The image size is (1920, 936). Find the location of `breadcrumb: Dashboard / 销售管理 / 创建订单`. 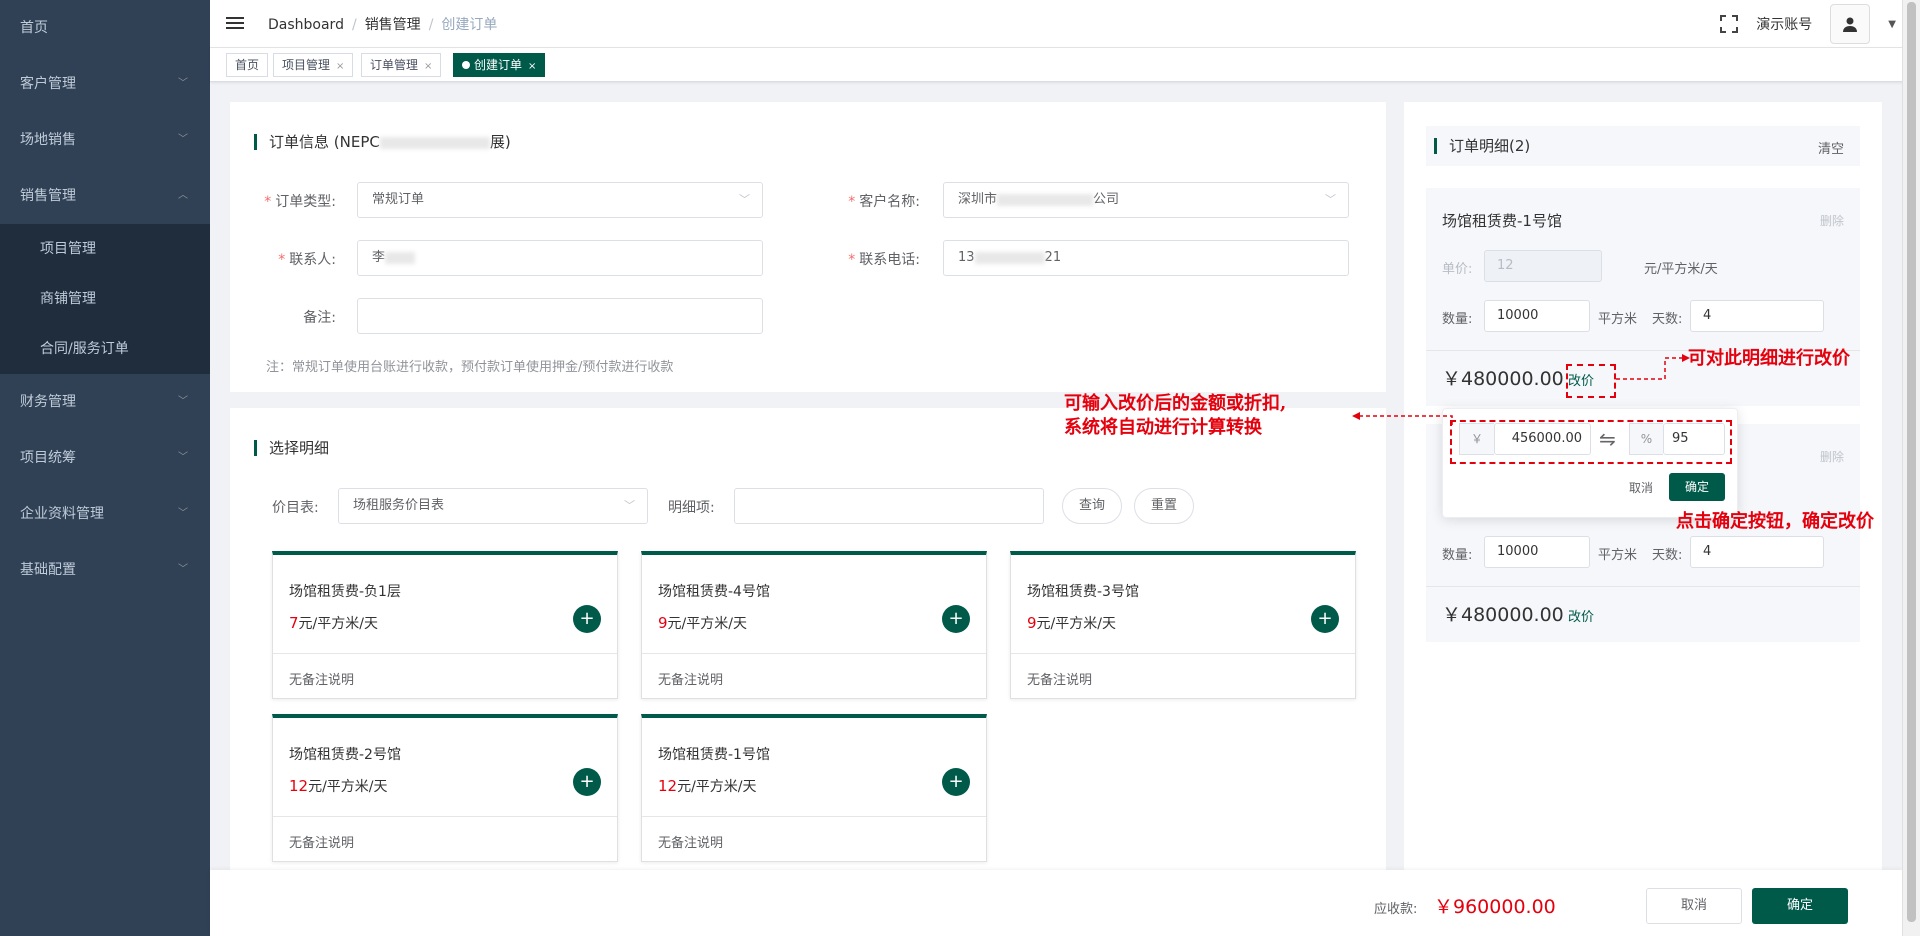

breadcrumb: Dashboard / 销售管理 / 创建订单 is located at coordinates (383, 25).